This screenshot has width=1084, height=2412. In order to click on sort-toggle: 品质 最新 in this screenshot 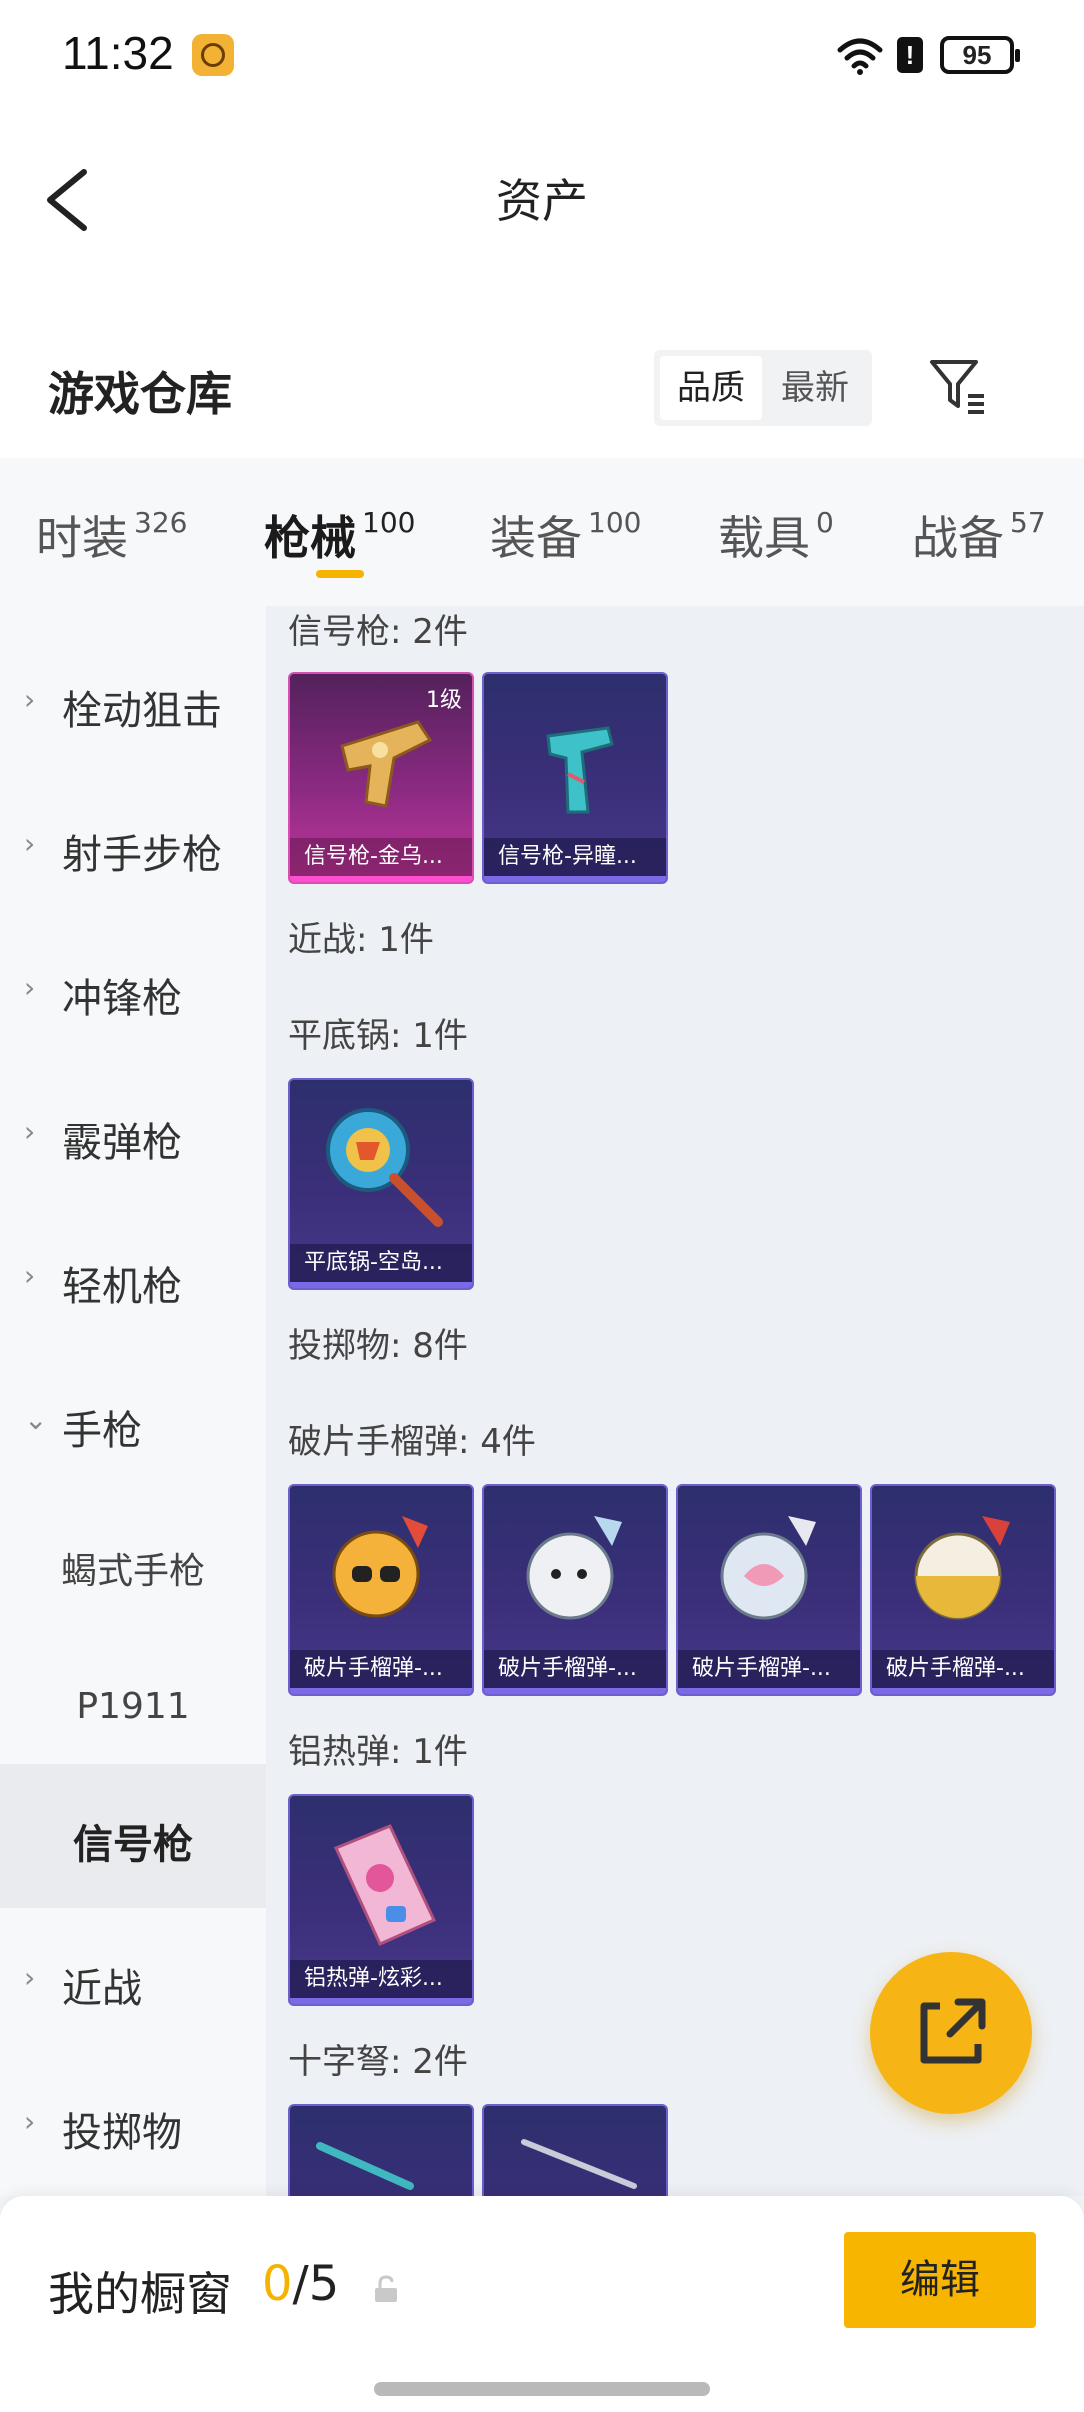, I will do `click(763, 388)`.